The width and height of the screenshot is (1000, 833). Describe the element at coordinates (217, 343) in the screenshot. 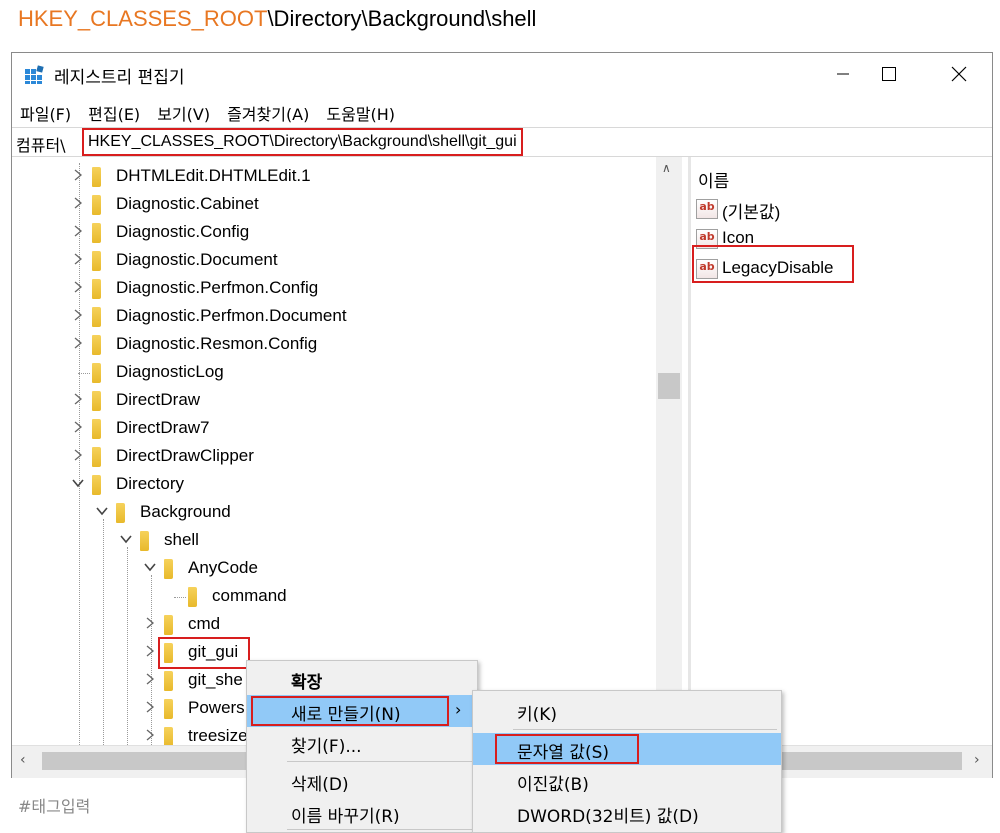

I see `tree-item-label: Diagnostic.Resmon.Config` at that location.